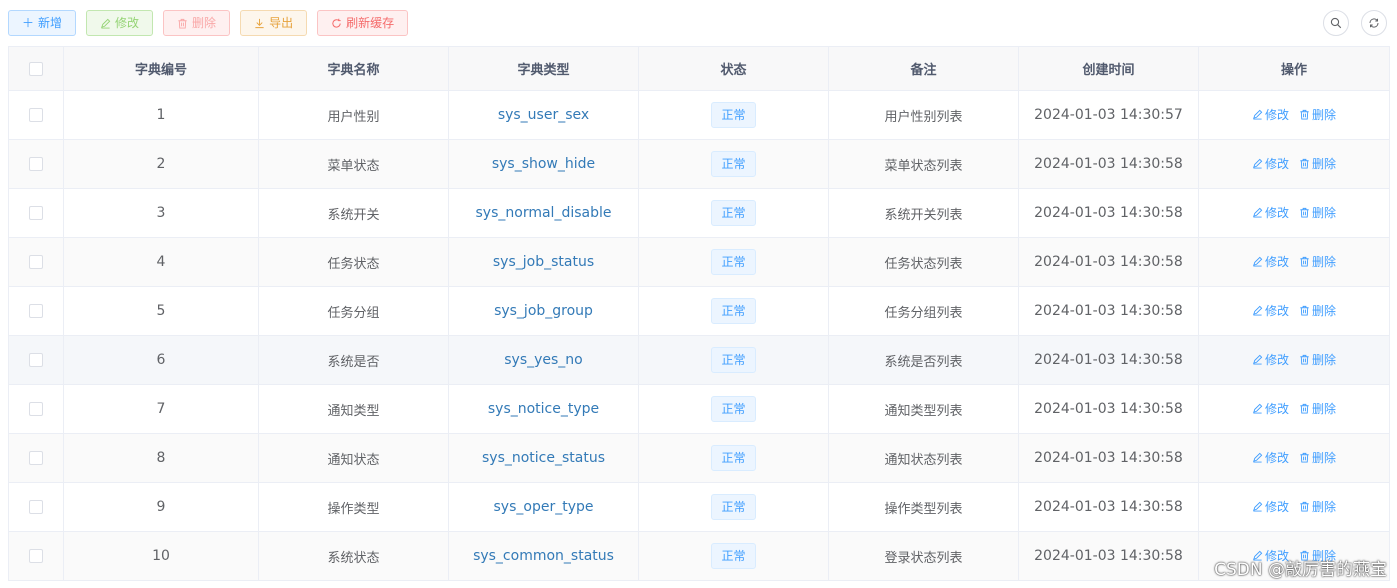 This screenshot has height=588, width=1397. Describe the element at coordinates (161, 115) in the screenshot. I see `dict-id: 1` at that location.